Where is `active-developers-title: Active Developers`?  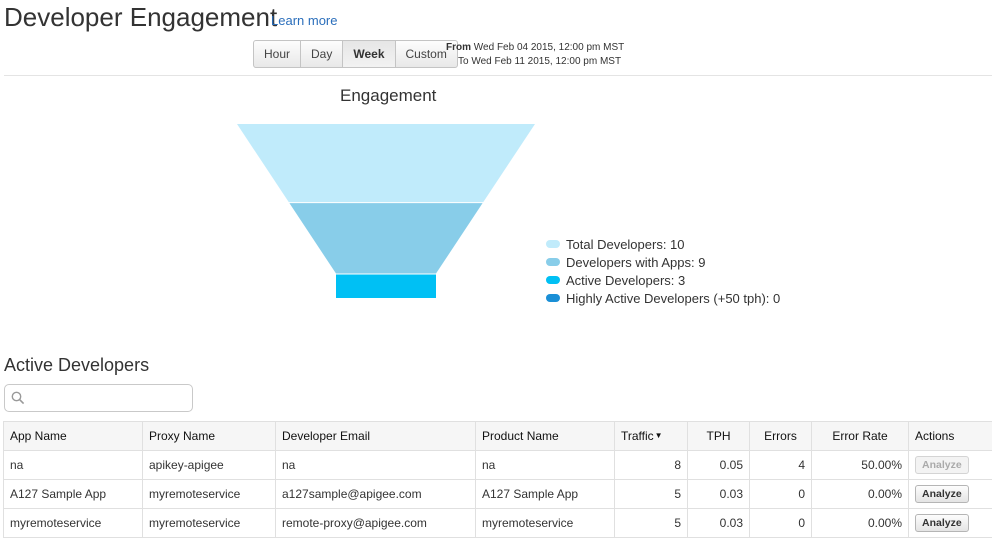 active-developers-title: Active Developers is located at coordinates (77, 365).